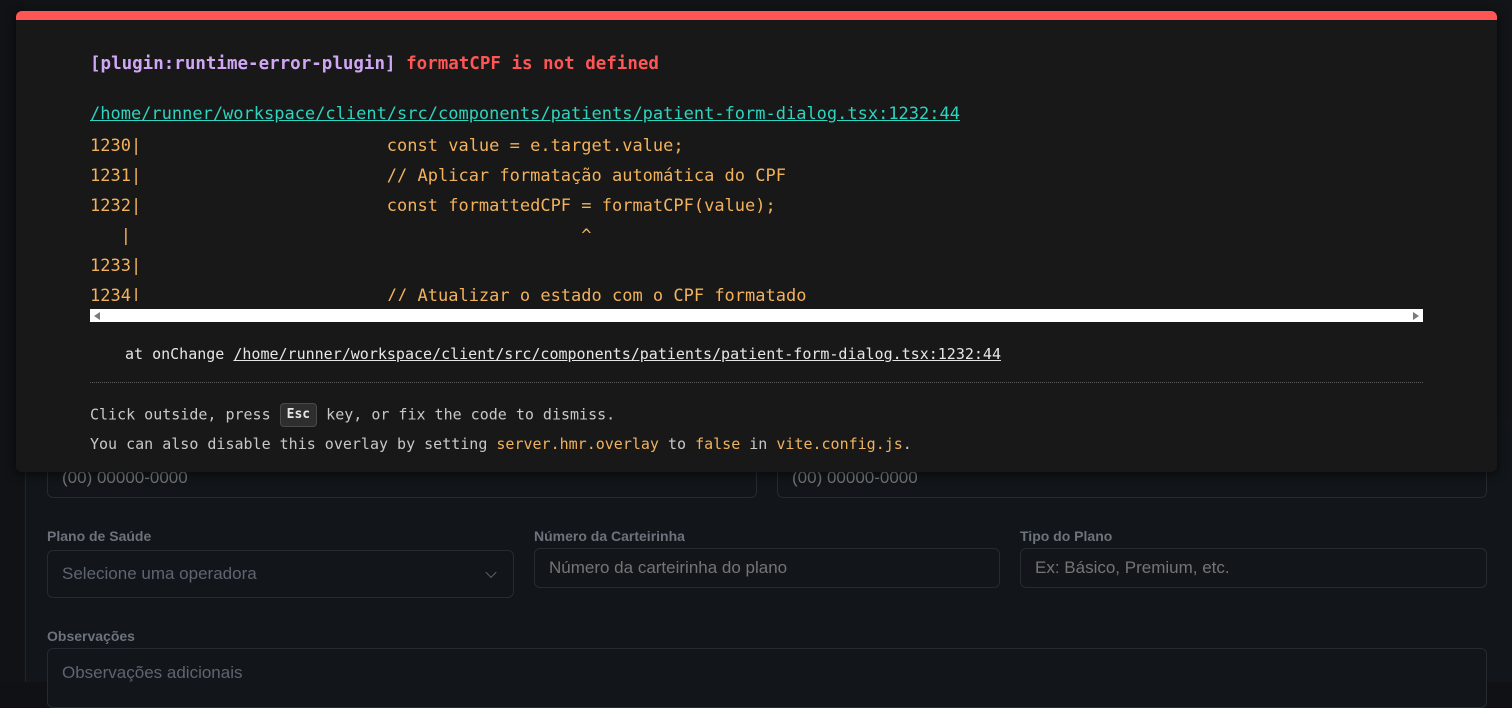  Describe the element at coordinates (179, 354) in the screenshot. I see `stack-prefix: at onChange` at that location.